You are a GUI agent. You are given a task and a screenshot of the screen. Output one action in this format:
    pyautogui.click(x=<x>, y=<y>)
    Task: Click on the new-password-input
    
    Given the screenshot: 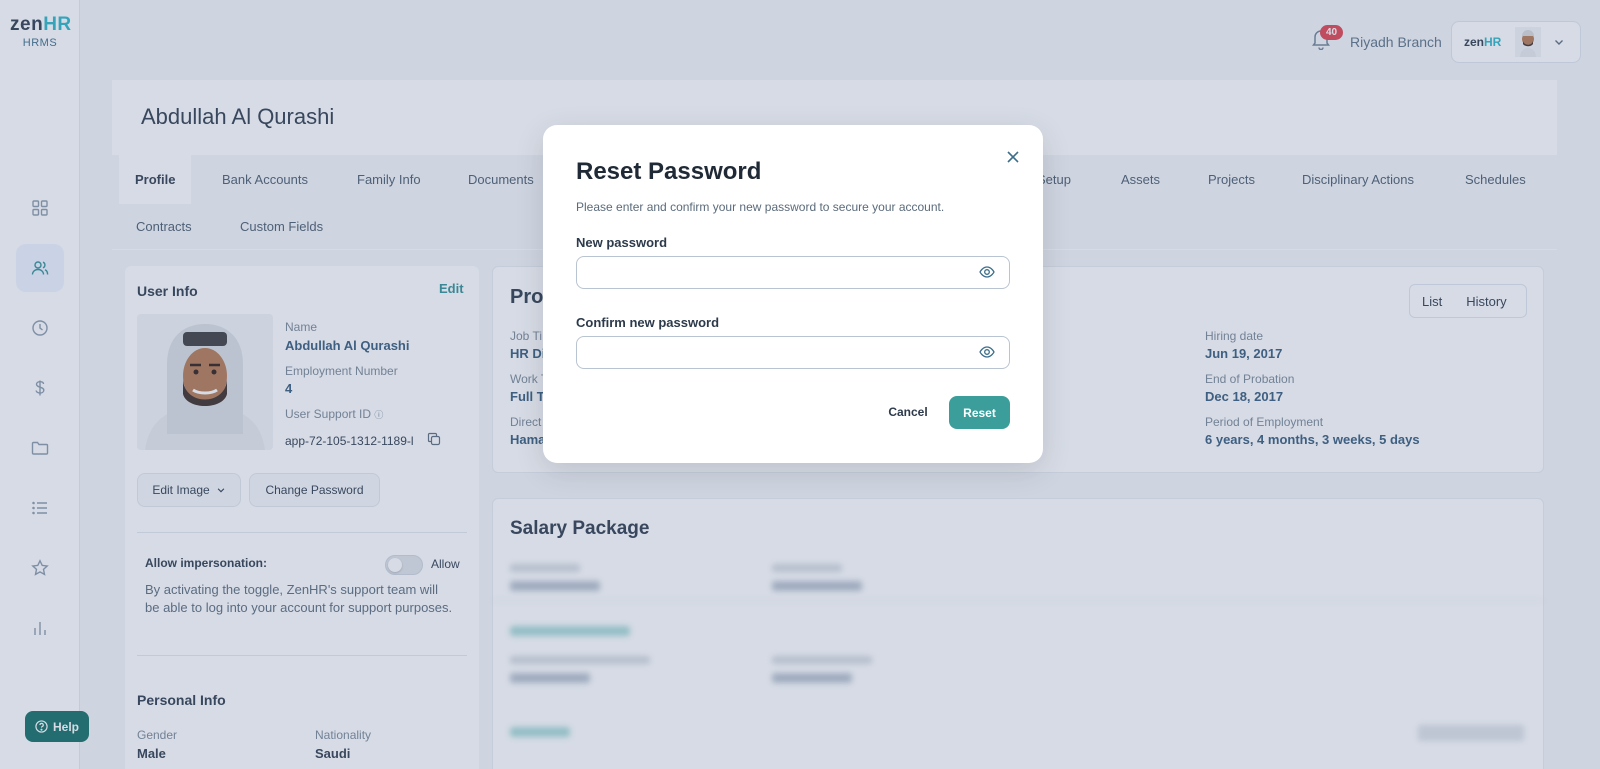 What is the action you would take?
    pyautogui.click(x=793, y=272)
    